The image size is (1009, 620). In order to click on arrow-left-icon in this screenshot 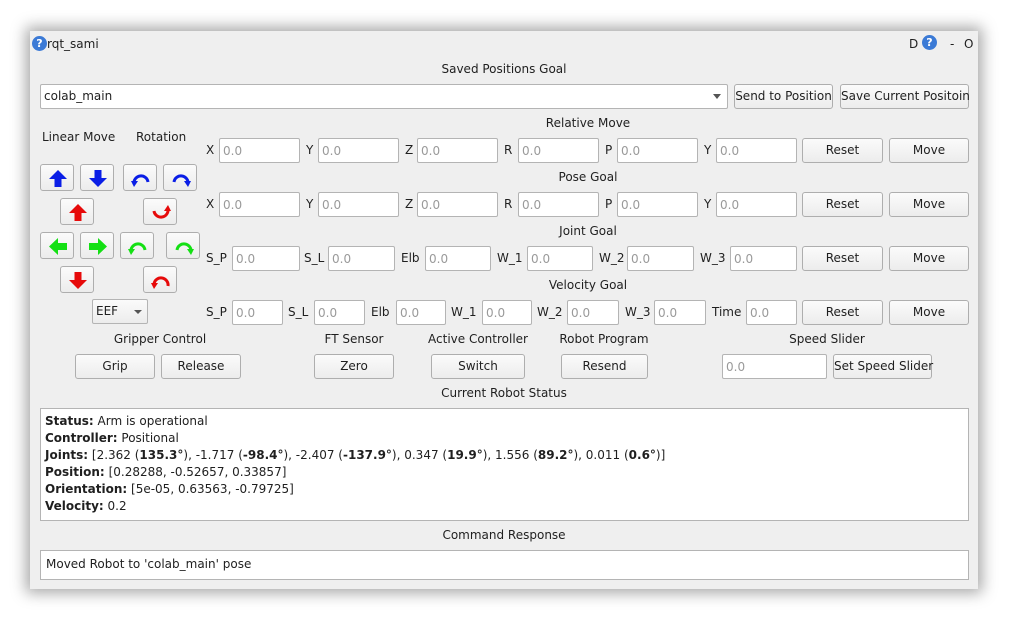, I will do `click(58, 246)`.